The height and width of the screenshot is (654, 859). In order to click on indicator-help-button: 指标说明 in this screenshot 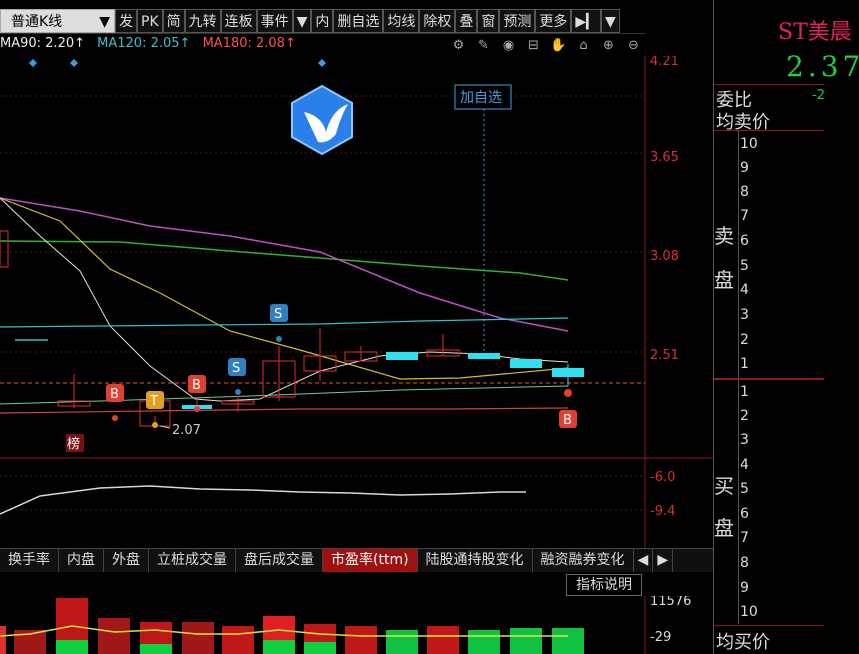, I will do `click(604, 585)`.